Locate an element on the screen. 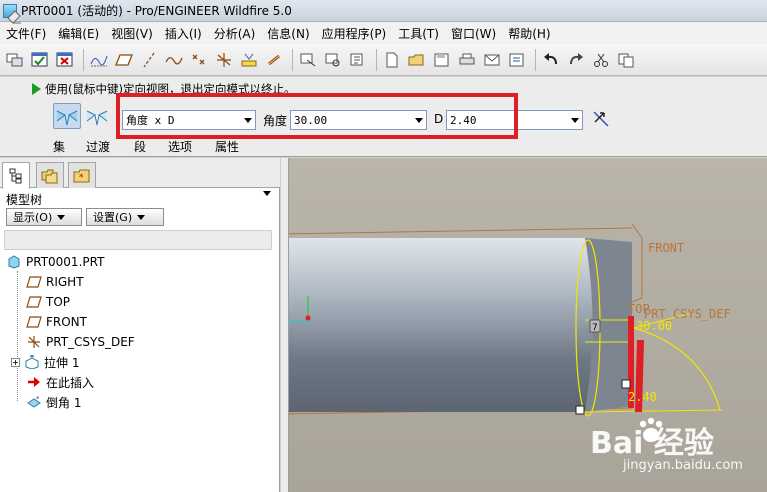 The image size is (767, 492). tree-item-part: PRT0001.PRT is located at coordinates (55, 262).